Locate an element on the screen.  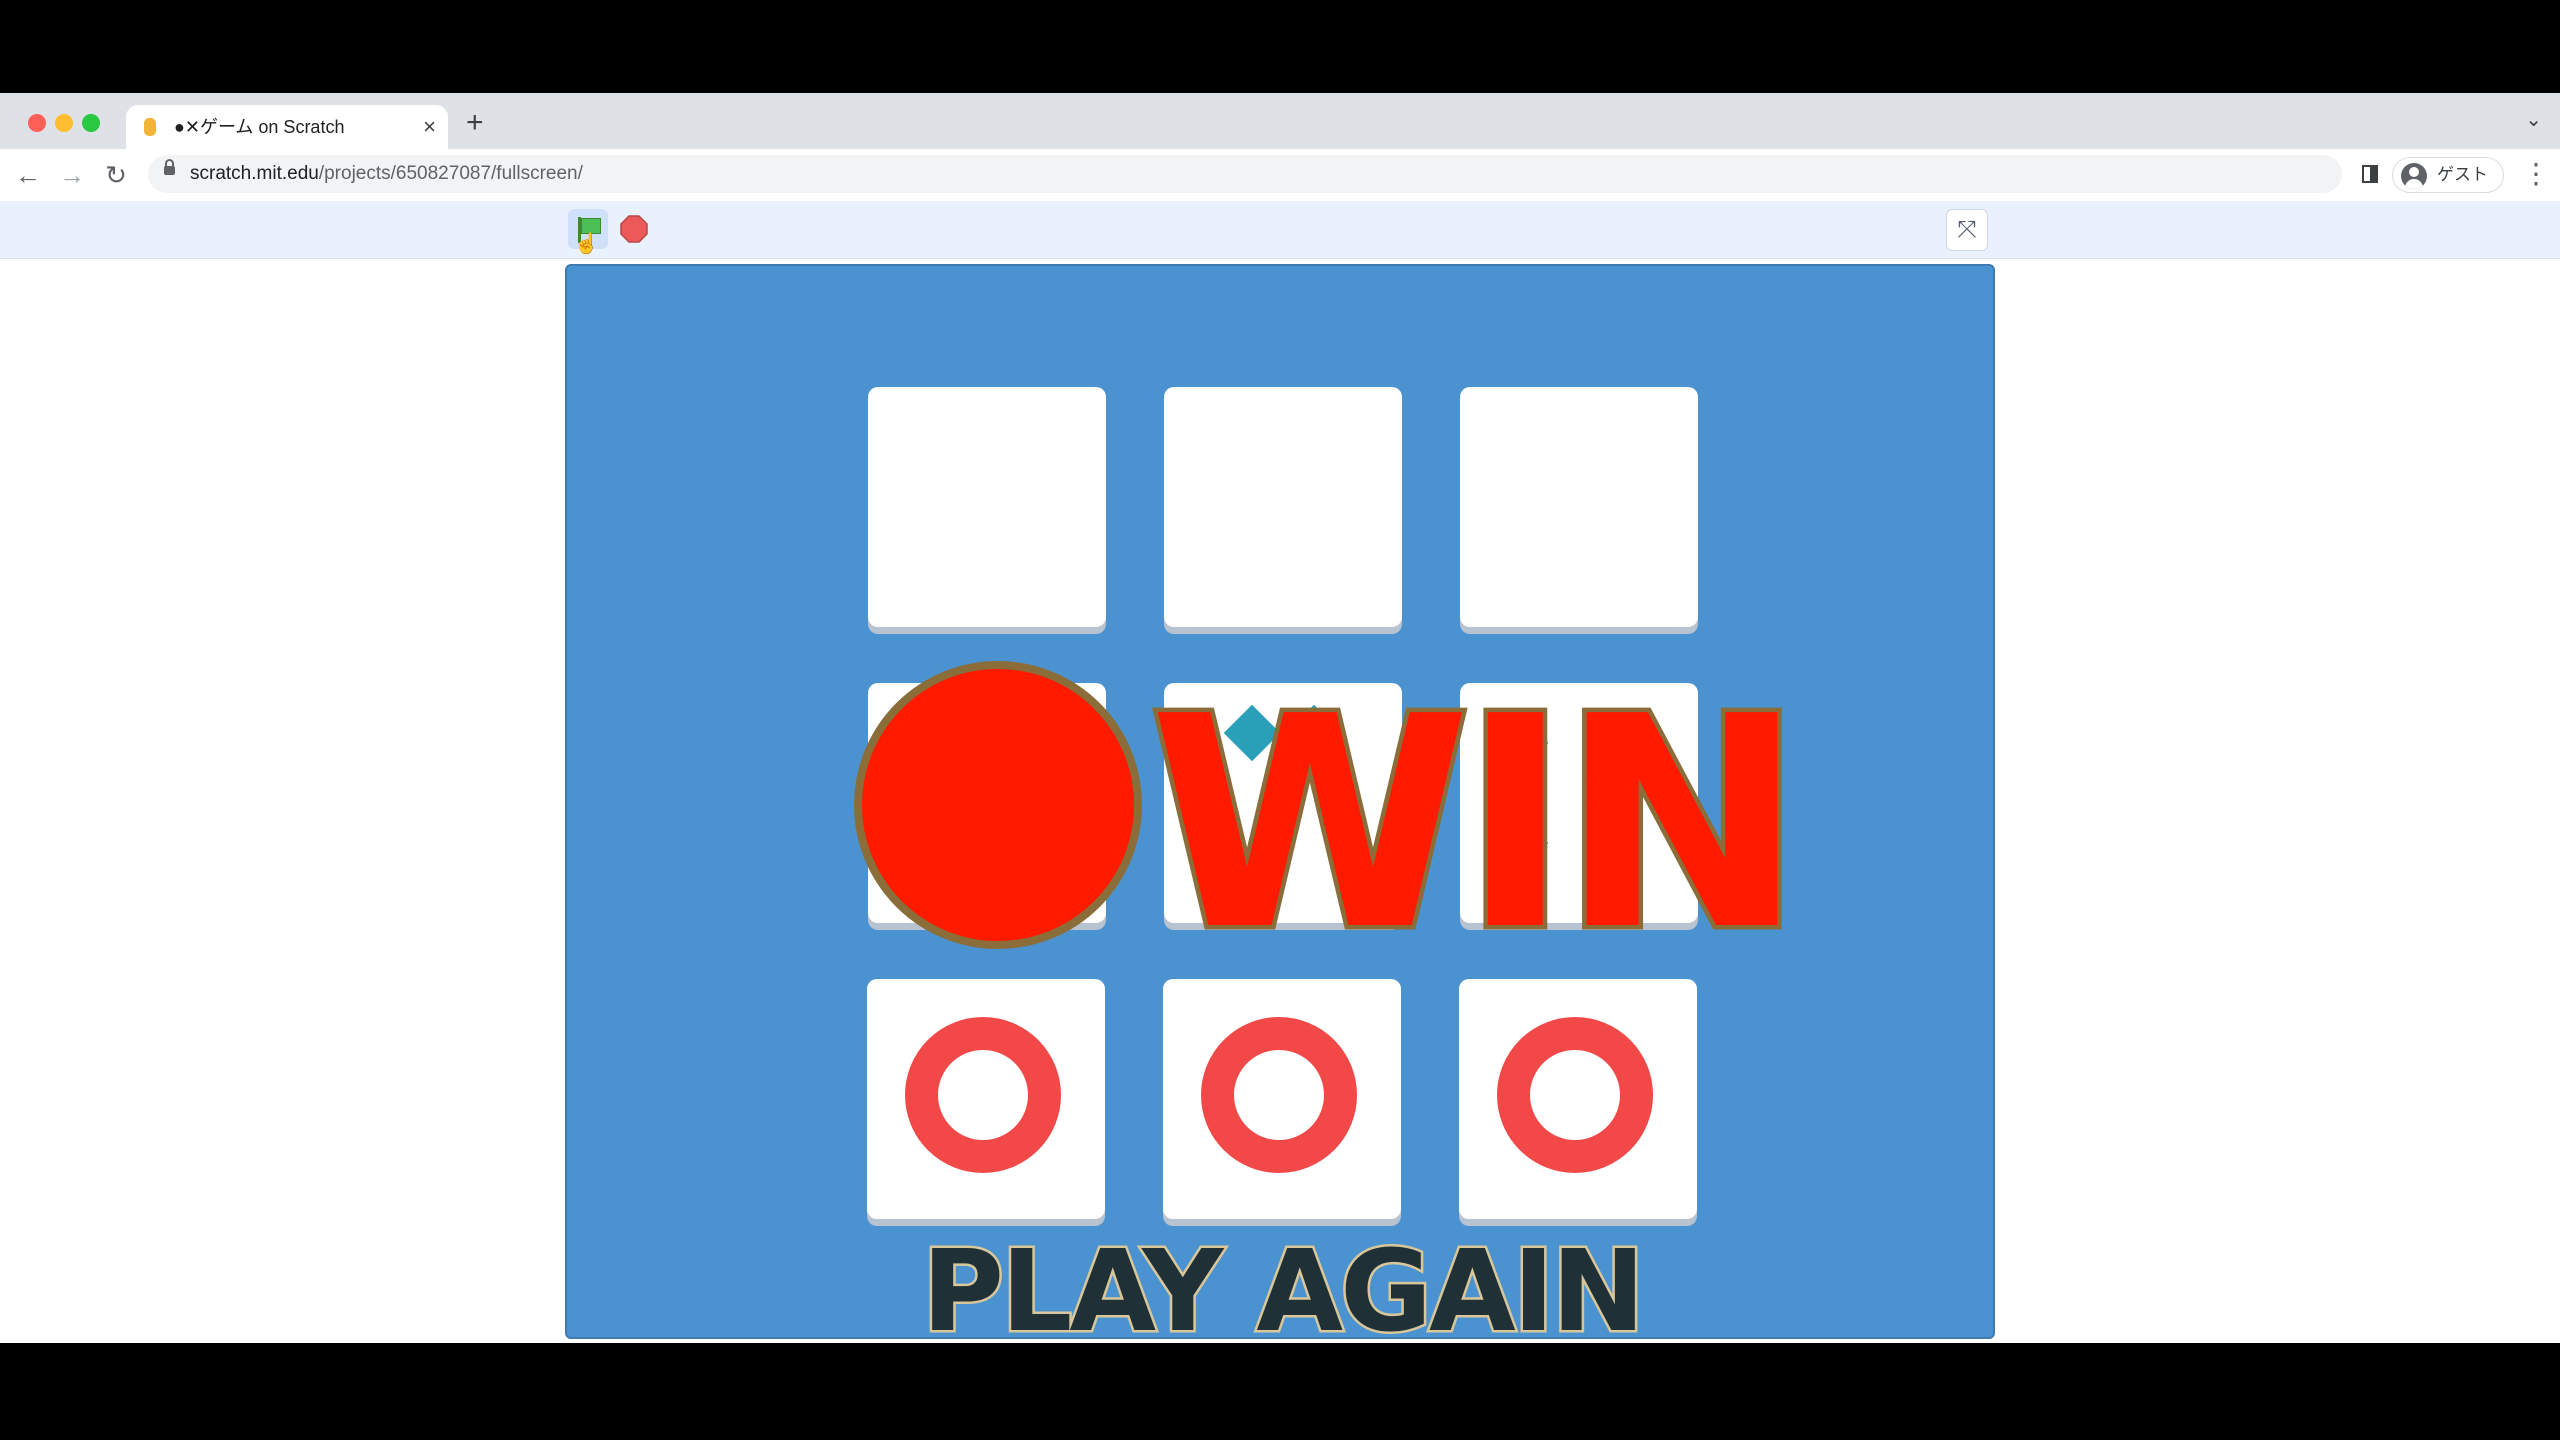
tab-scratch-game: ●✕ゲーム on Scratch × is located at coordinates (287, 127).